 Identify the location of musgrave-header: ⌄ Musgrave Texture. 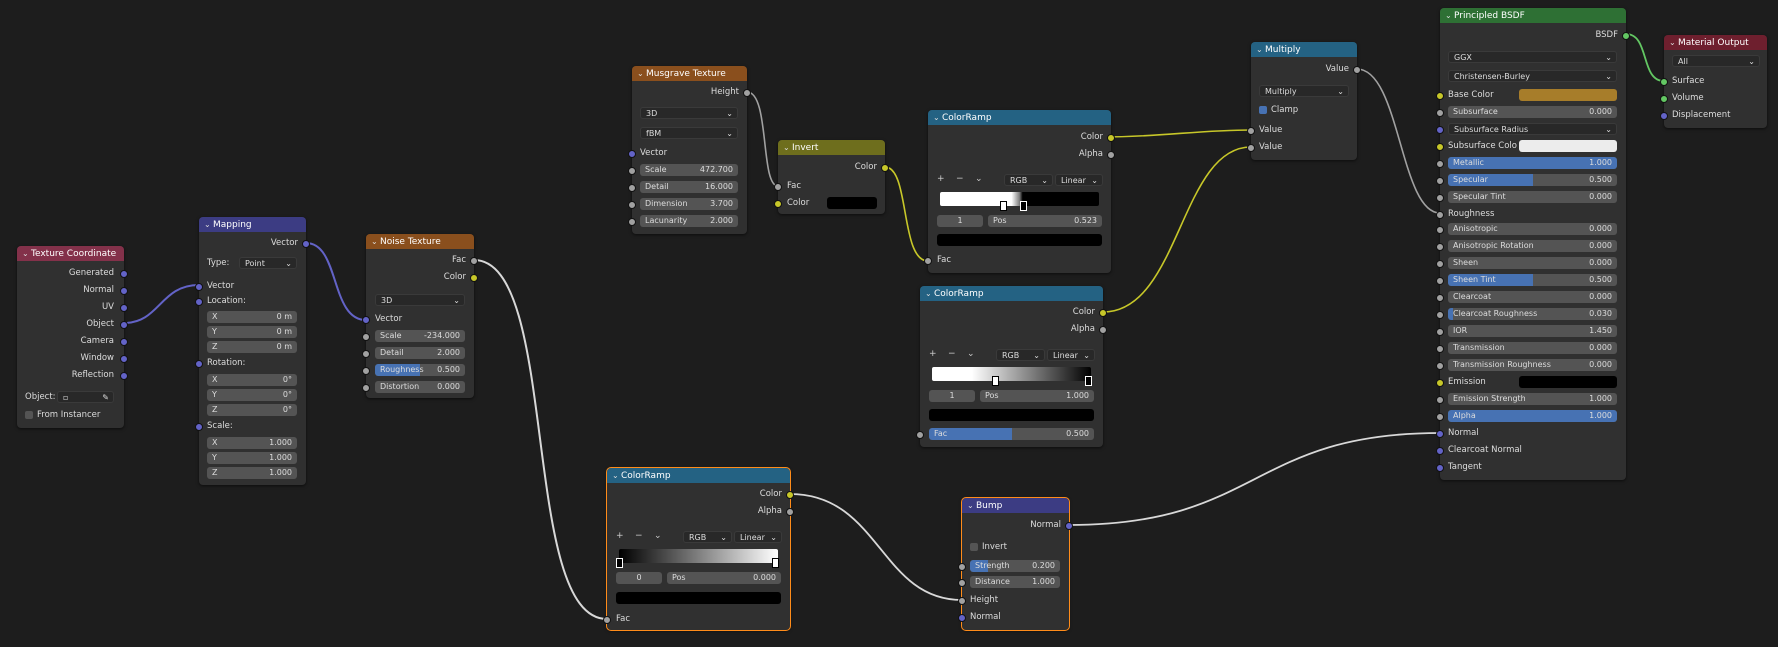
(689, 73).